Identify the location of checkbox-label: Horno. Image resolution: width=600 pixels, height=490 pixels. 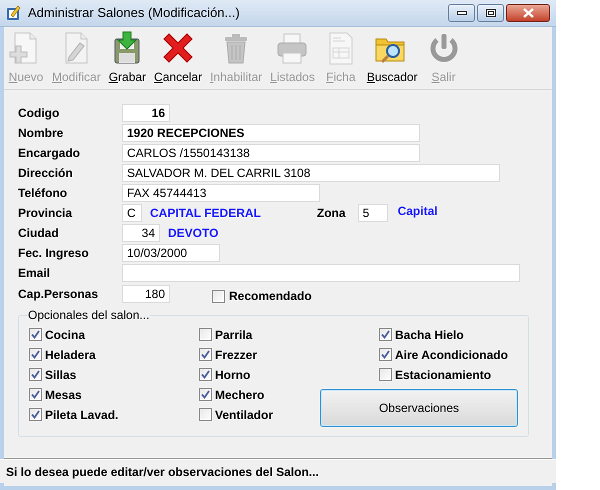
(232, 375).